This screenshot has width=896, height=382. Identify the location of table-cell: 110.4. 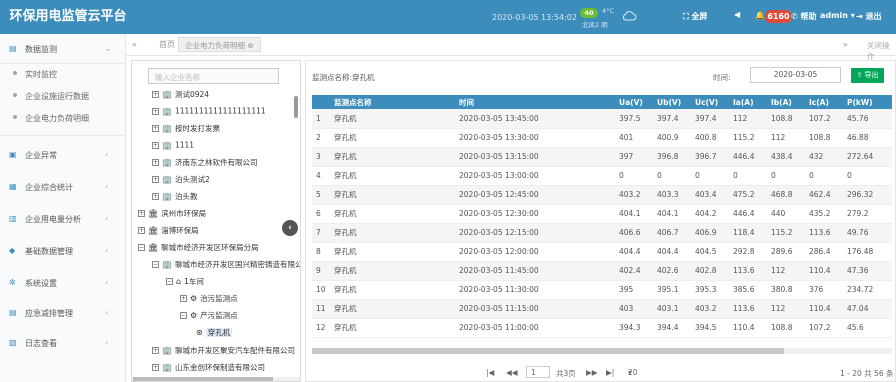
(824, 309).